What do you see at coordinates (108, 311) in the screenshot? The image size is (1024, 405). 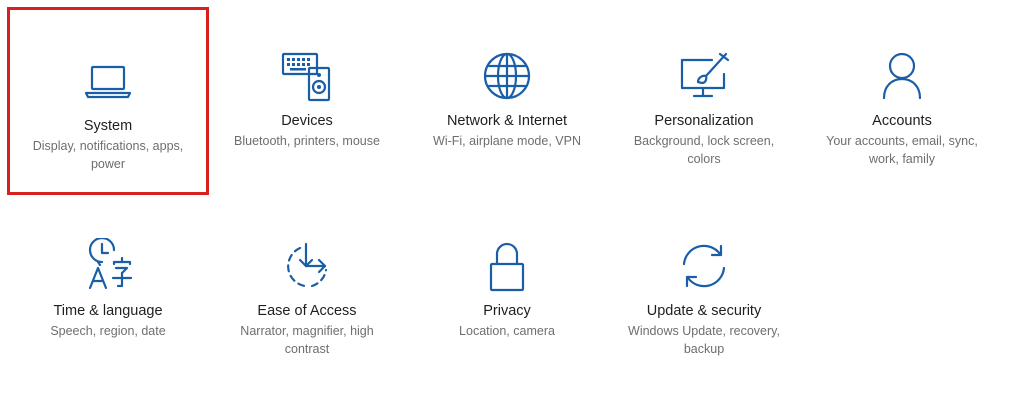 I see `tile-title: Time & language` at bounding box center [108, 311].